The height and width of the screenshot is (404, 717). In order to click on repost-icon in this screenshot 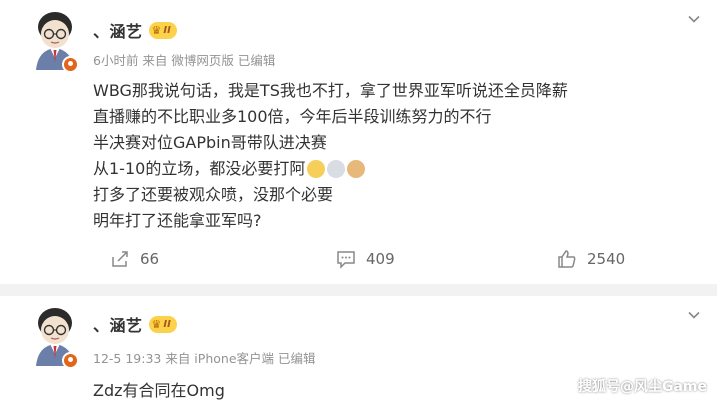, I will do `click(120, 259)`.